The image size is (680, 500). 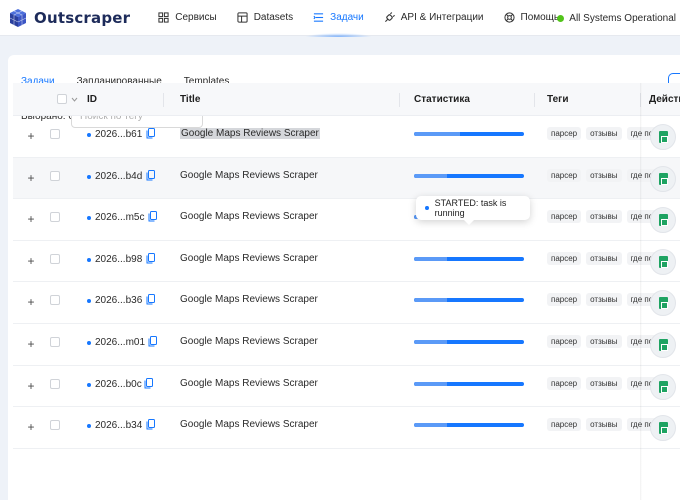 I want to click on column-header-id: ID, so click(x=92, y=99).